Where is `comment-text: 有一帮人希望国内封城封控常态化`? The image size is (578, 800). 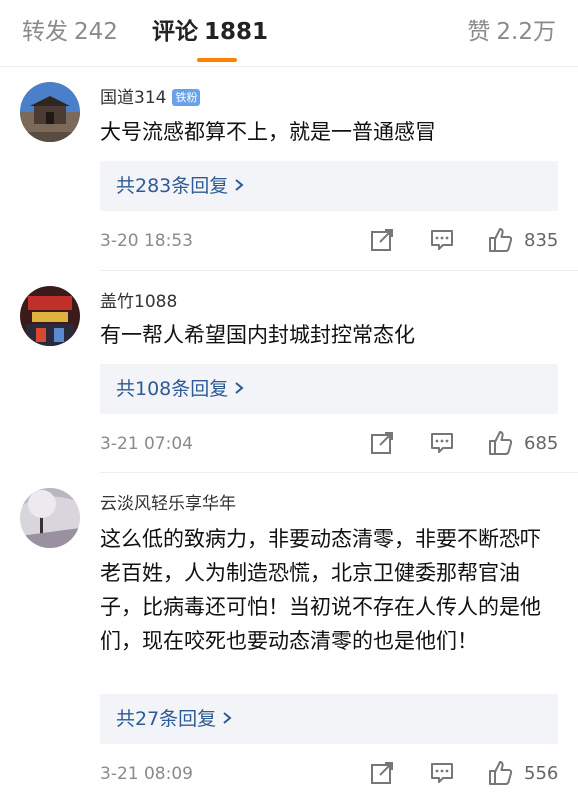 comment-text: 有一帮人希望国内封城封控常态化 is located at coordinates (257, 335).